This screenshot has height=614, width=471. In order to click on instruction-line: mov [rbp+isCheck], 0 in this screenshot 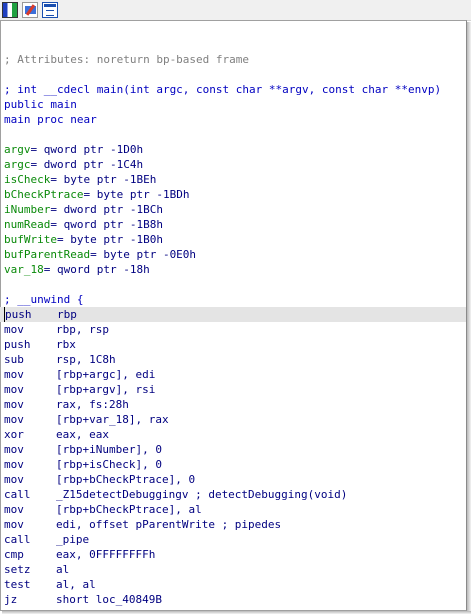, I will do `click(233, 464)`.